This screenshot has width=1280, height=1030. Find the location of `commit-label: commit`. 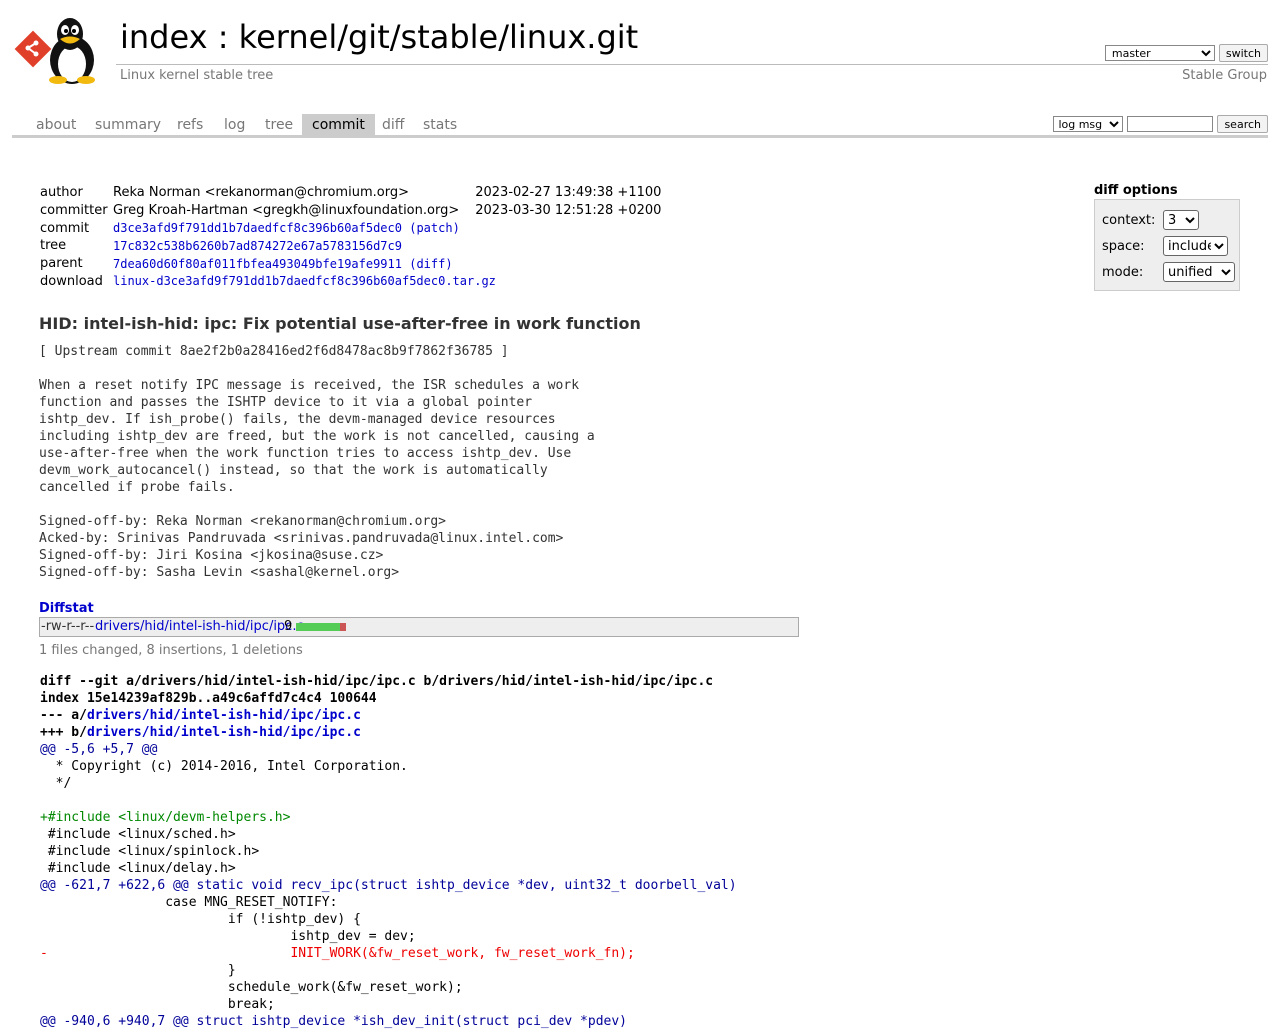

commit-label: commit is located at coordinates (65, 228).